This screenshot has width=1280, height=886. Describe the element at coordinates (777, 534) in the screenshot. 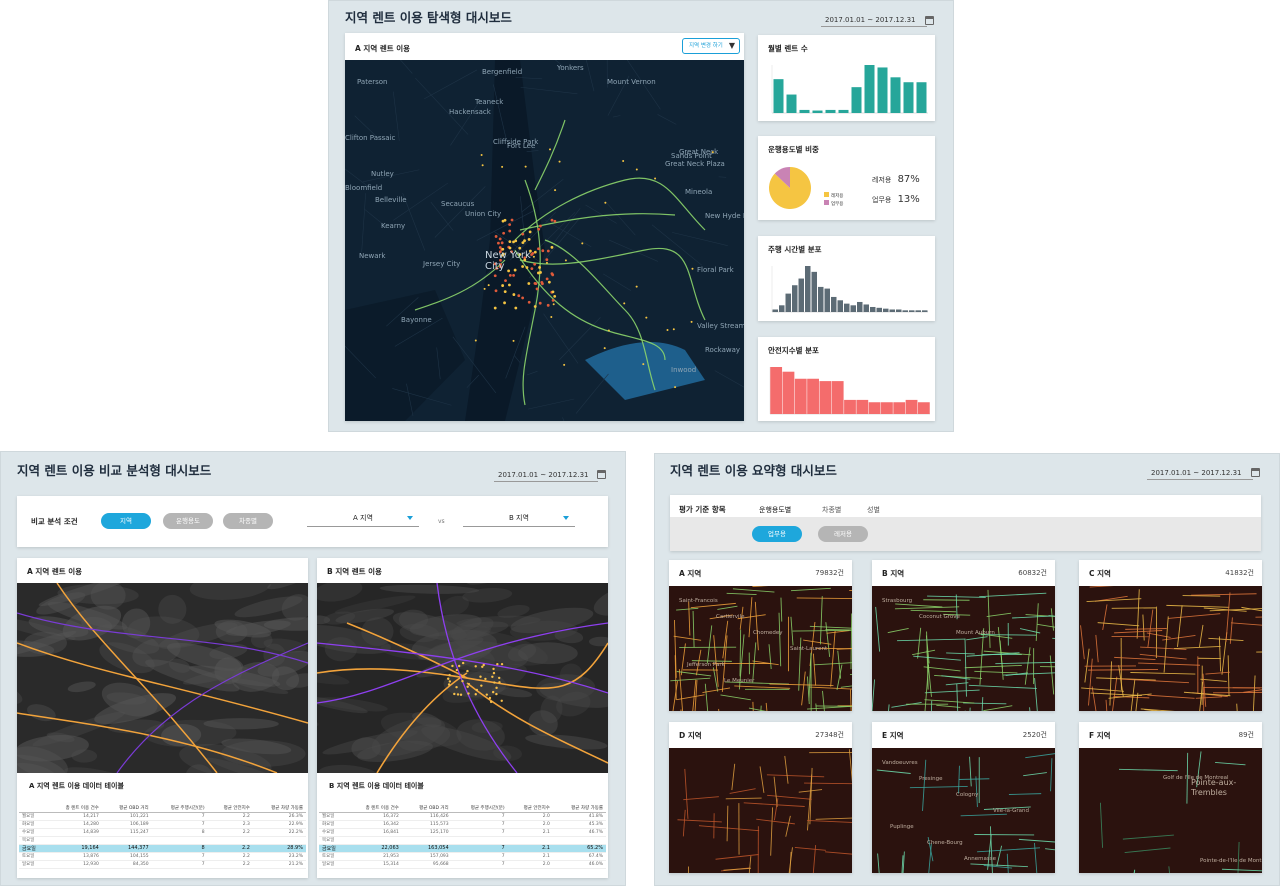

I see `pill-business: 업무용` at that location.